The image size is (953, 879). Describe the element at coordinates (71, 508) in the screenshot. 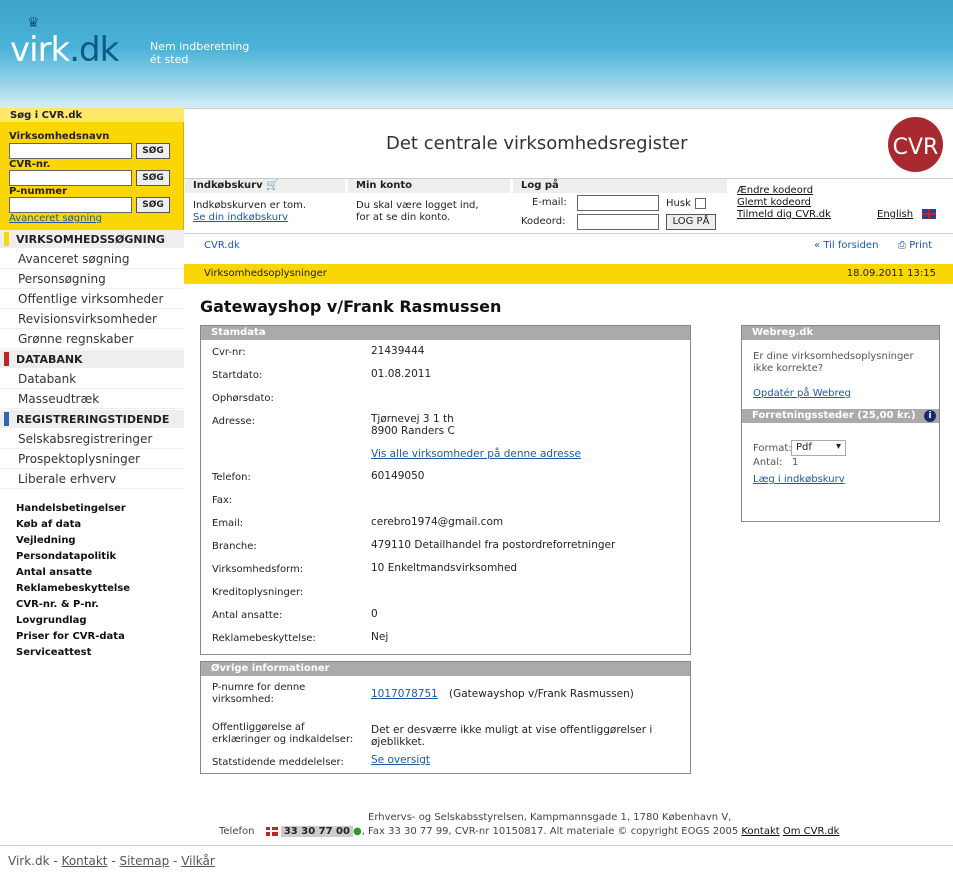

I see `link-terms: Handelsbetingelser` at that location.